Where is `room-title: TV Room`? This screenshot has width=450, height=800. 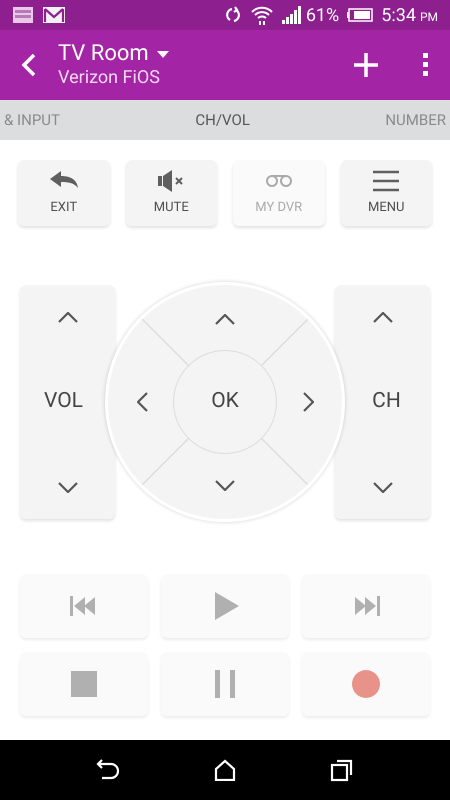 room-title: TV Room is located at coordinates (103, 54).